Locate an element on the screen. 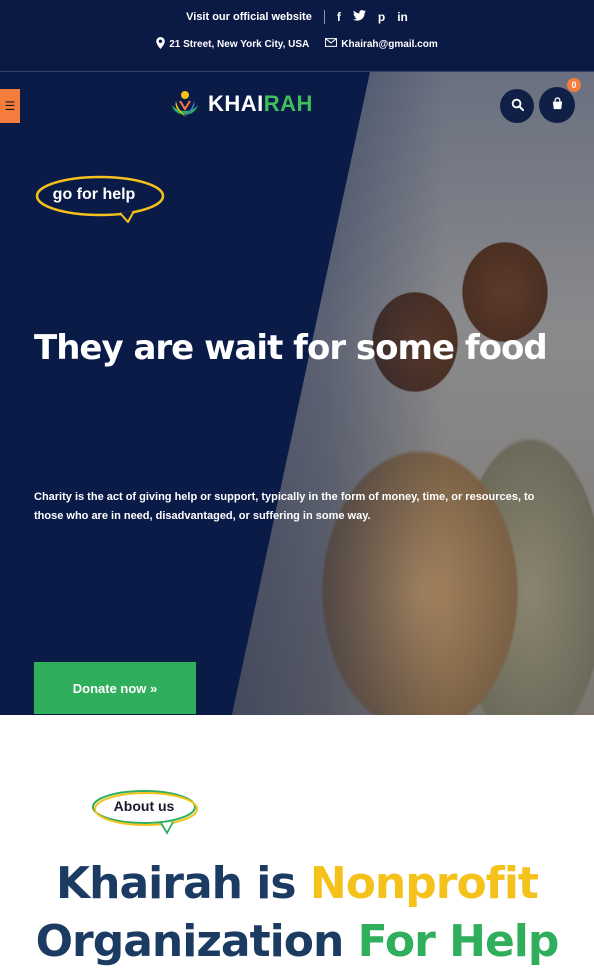 Image resolution: width=594 pixels, height=971 pixels. go-for-help-text: go for help is located at coordinates (94, 194).